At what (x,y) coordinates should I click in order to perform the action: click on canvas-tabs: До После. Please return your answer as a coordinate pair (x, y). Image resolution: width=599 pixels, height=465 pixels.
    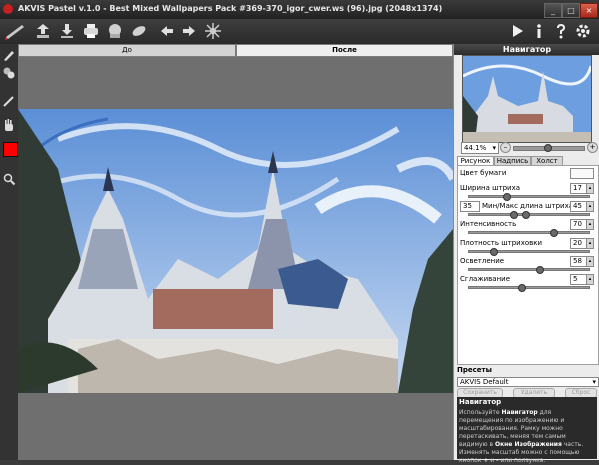
    Looking at the image, I should click on (235, 50).